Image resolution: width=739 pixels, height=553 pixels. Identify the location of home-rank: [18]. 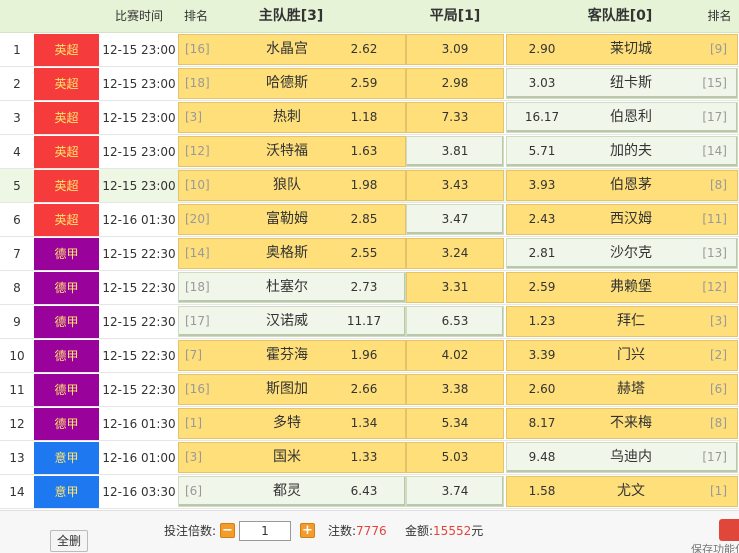
(197, 287).